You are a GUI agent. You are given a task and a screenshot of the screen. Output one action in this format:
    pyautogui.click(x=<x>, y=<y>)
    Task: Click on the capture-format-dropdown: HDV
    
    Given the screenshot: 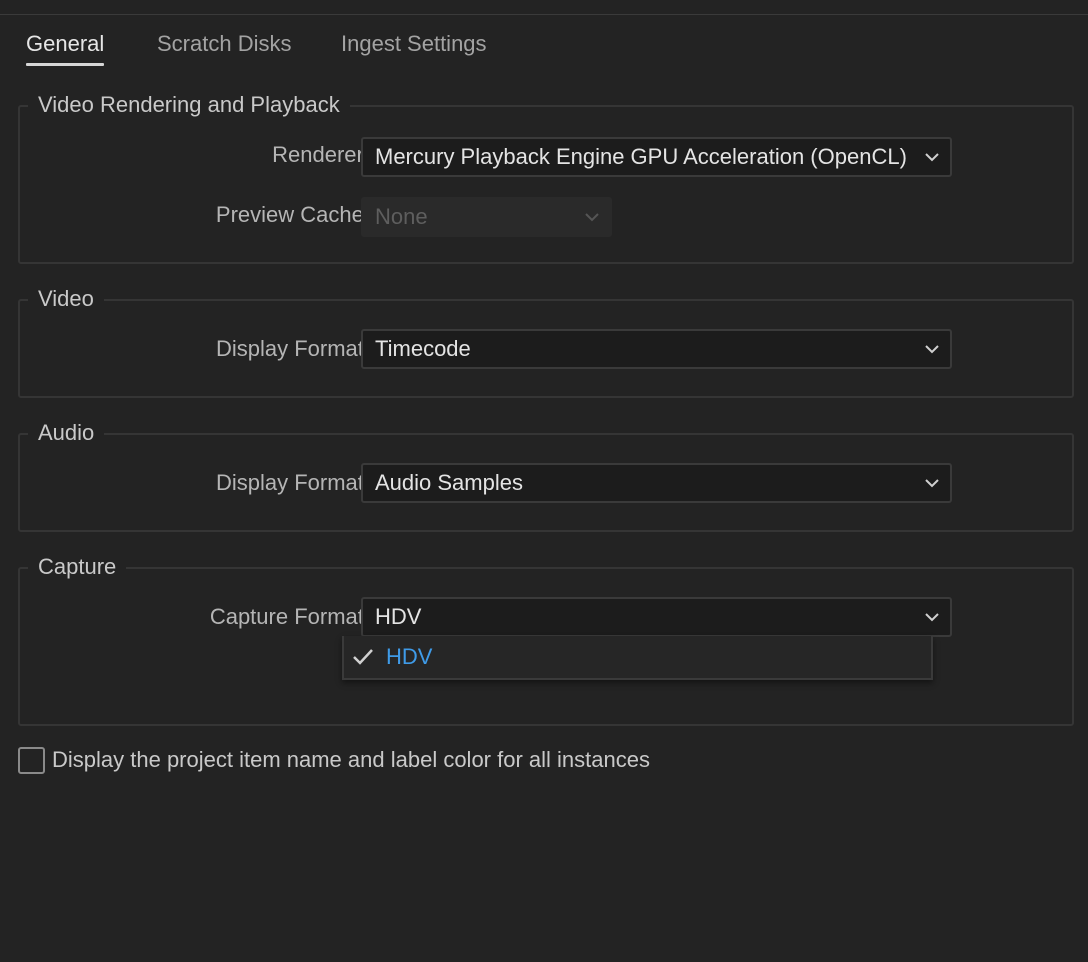 What is the action you would take?
    pyautogui.click(x=637, y=658)
    